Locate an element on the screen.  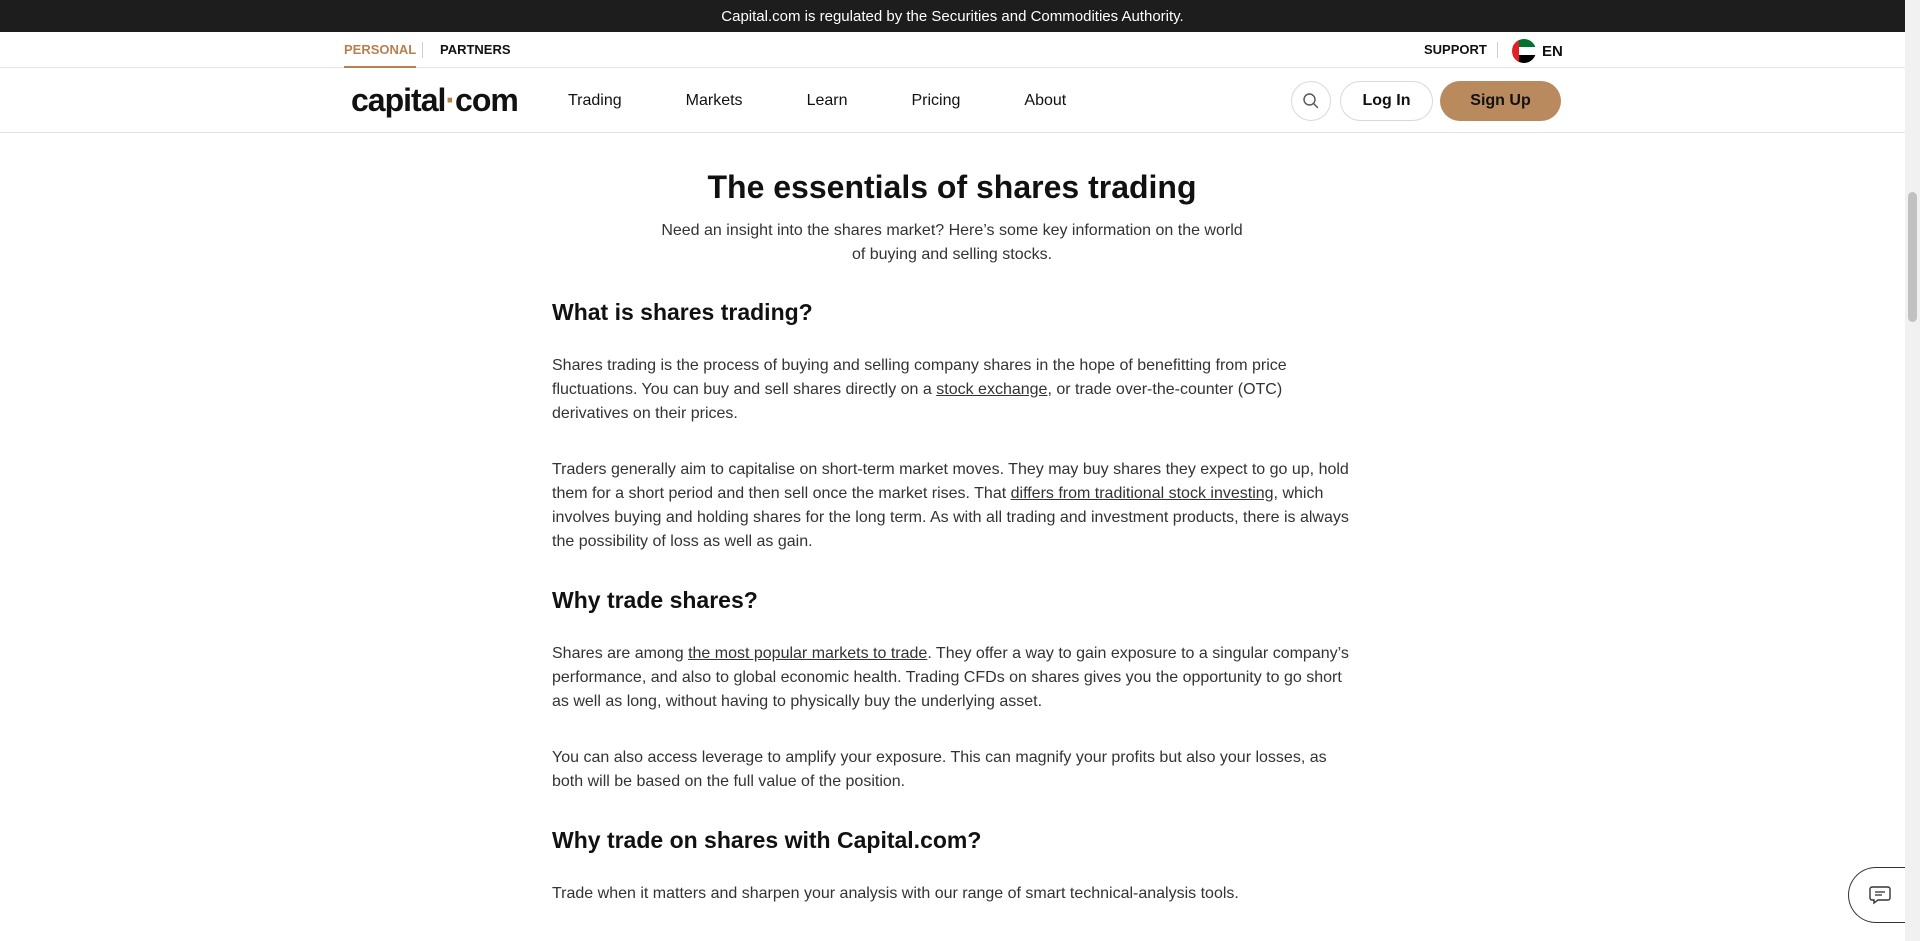
tab-partners: PARTNERS is located at coordinates (475, 50).